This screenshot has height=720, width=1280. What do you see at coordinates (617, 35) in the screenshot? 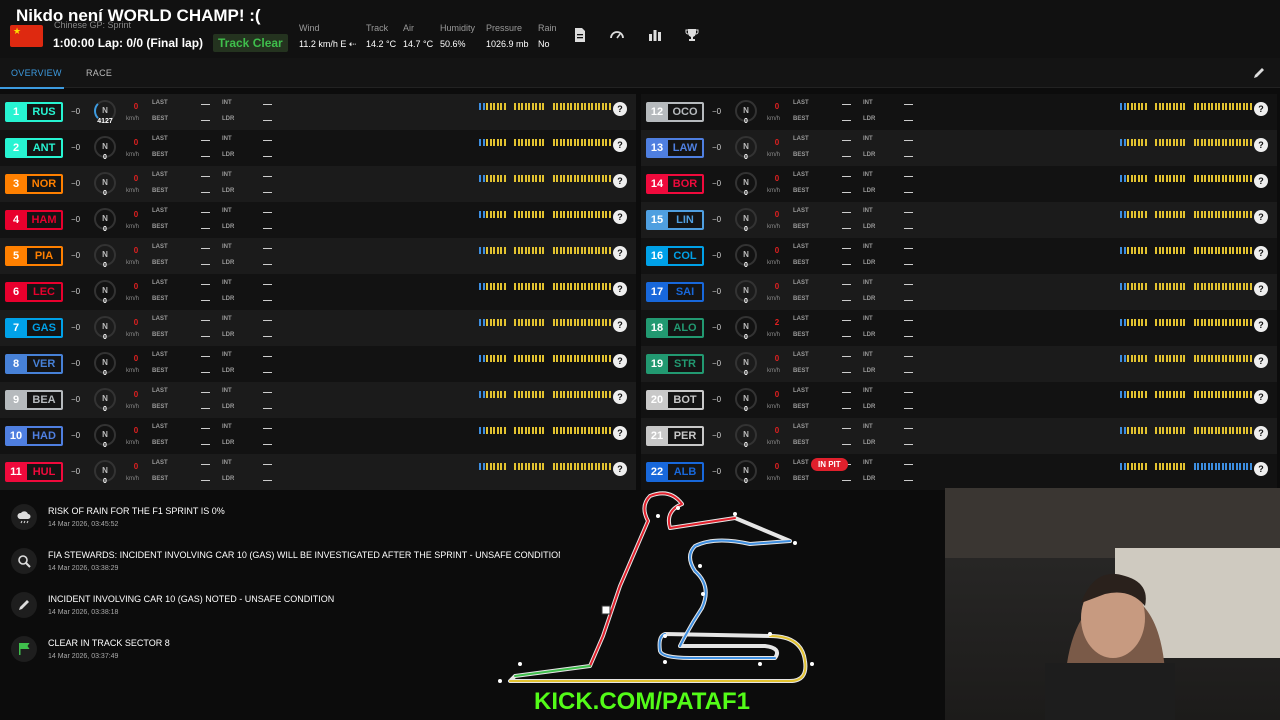
I see `speedometer-icon` at bounding box center [617, 35].